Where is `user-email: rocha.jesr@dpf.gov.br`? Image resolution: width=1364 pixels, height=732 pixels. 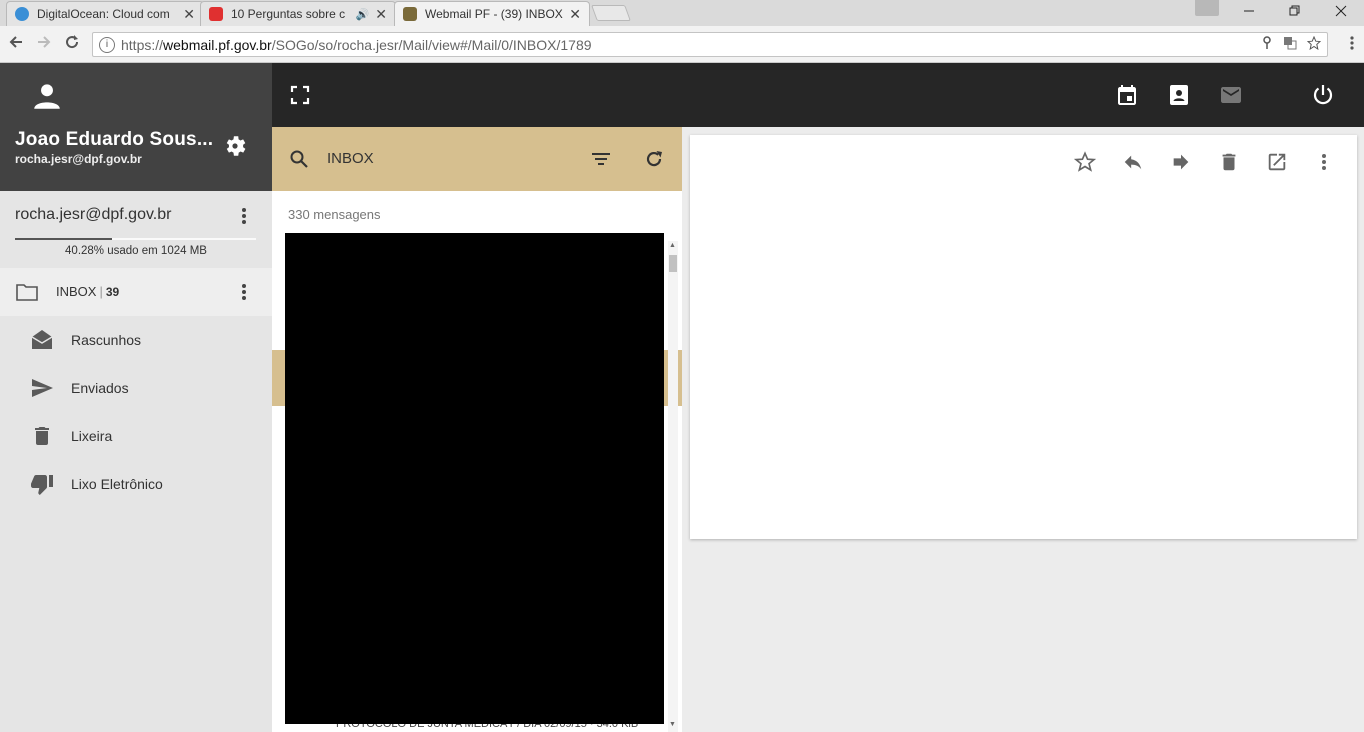 user-email: rocha.jesr@dpf.gov.br is located at coordinates (78, 159).